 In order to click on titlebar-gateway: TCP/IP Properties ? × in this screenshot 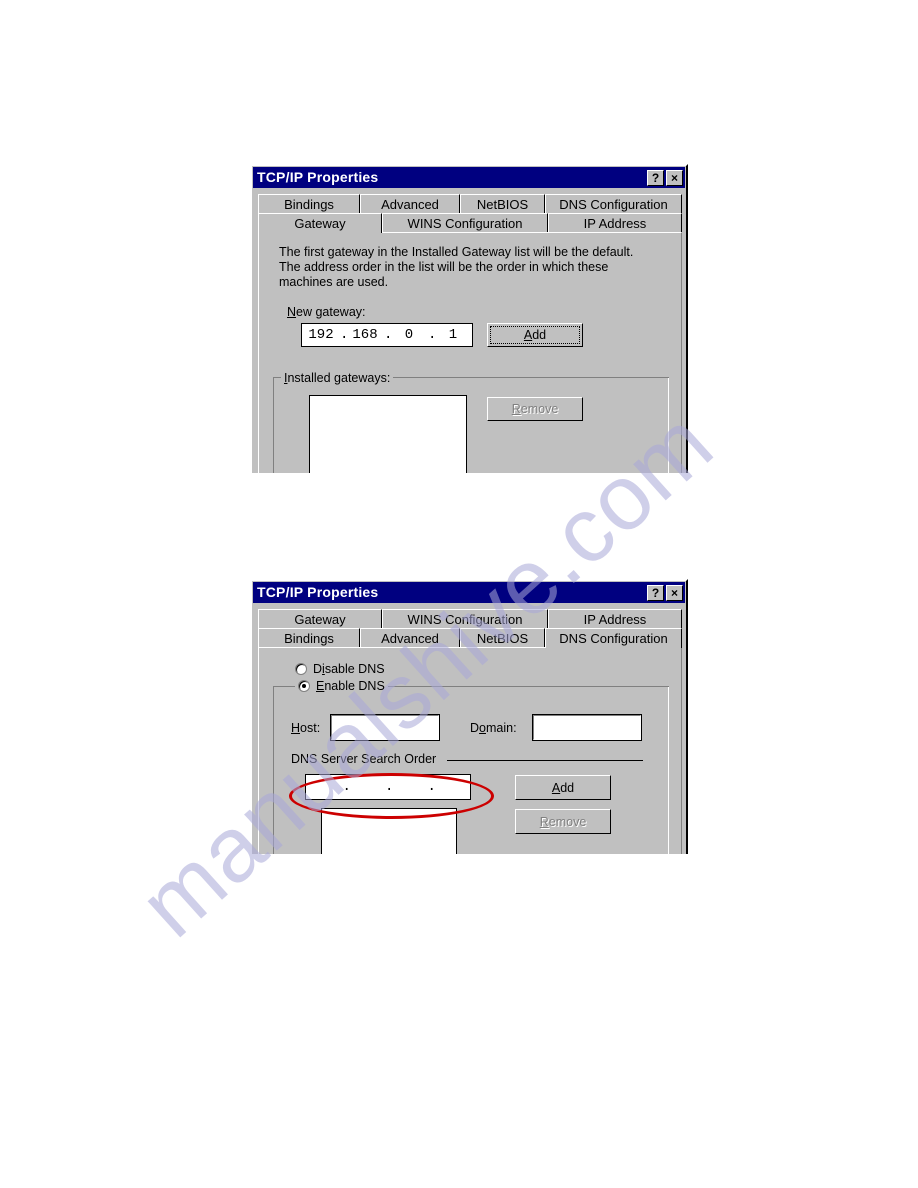, I will do `click(469, 177)`.